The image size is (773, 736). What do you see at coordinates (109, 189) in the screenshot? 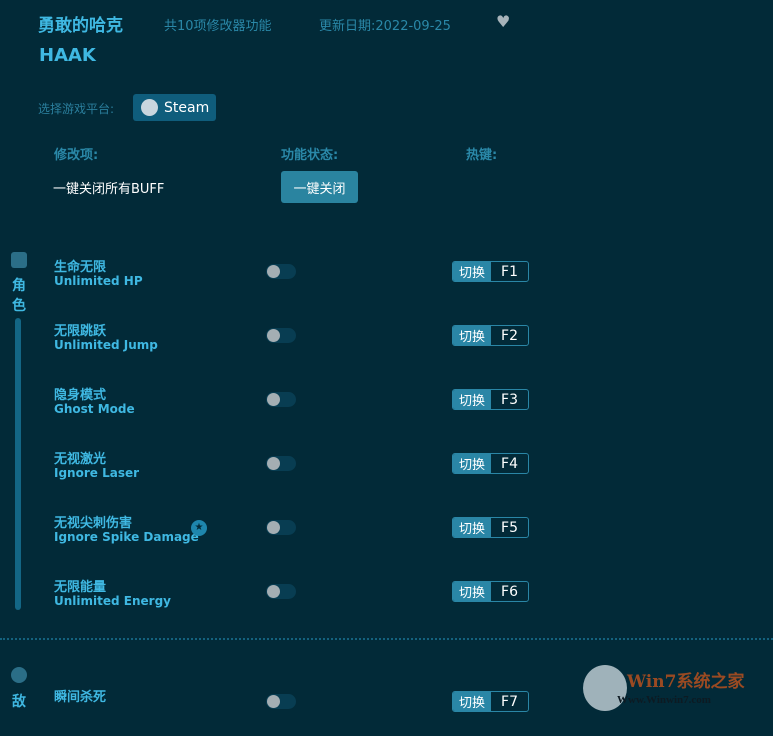
I see `all-buff-label: 一键关闭所有BUFF` at bounding box center [109, 189].